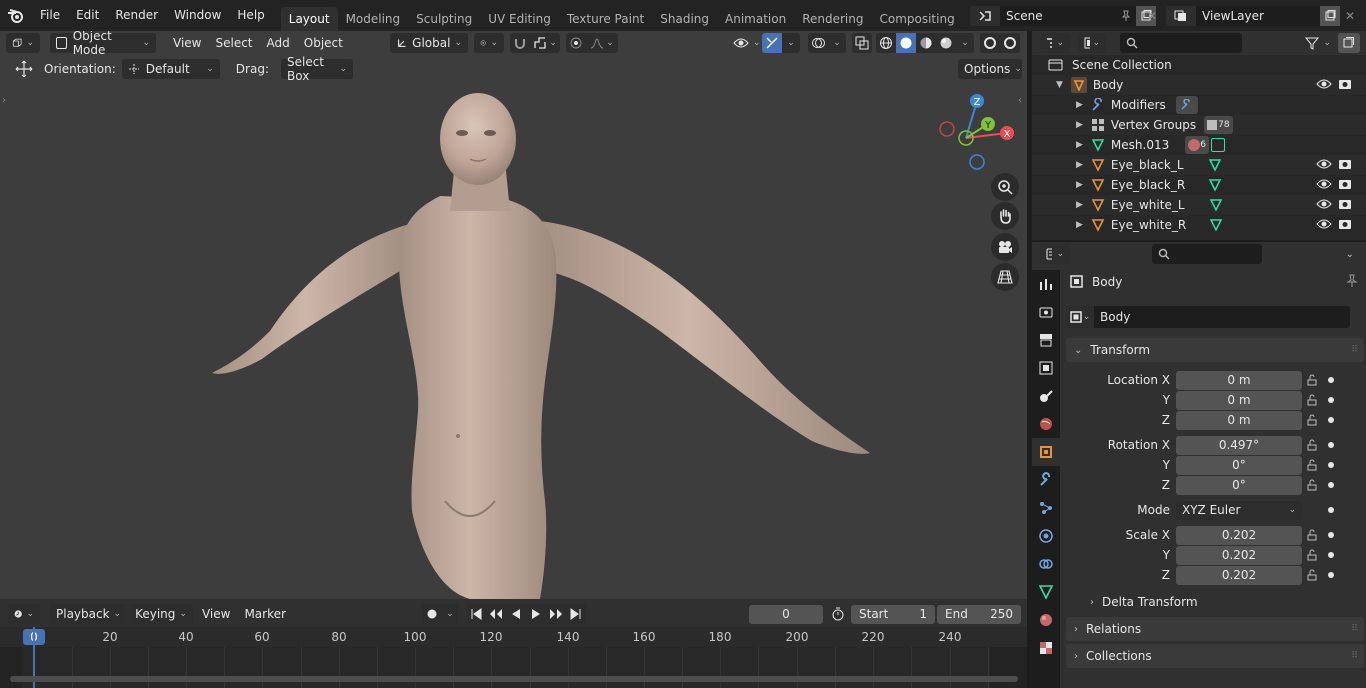 This screenshot has height=688, width=1366. What do you see at coordinates (1239, 535) in the screenshot?
I see `scale-x-field: 0.202` at bounding box center [1239, 535].